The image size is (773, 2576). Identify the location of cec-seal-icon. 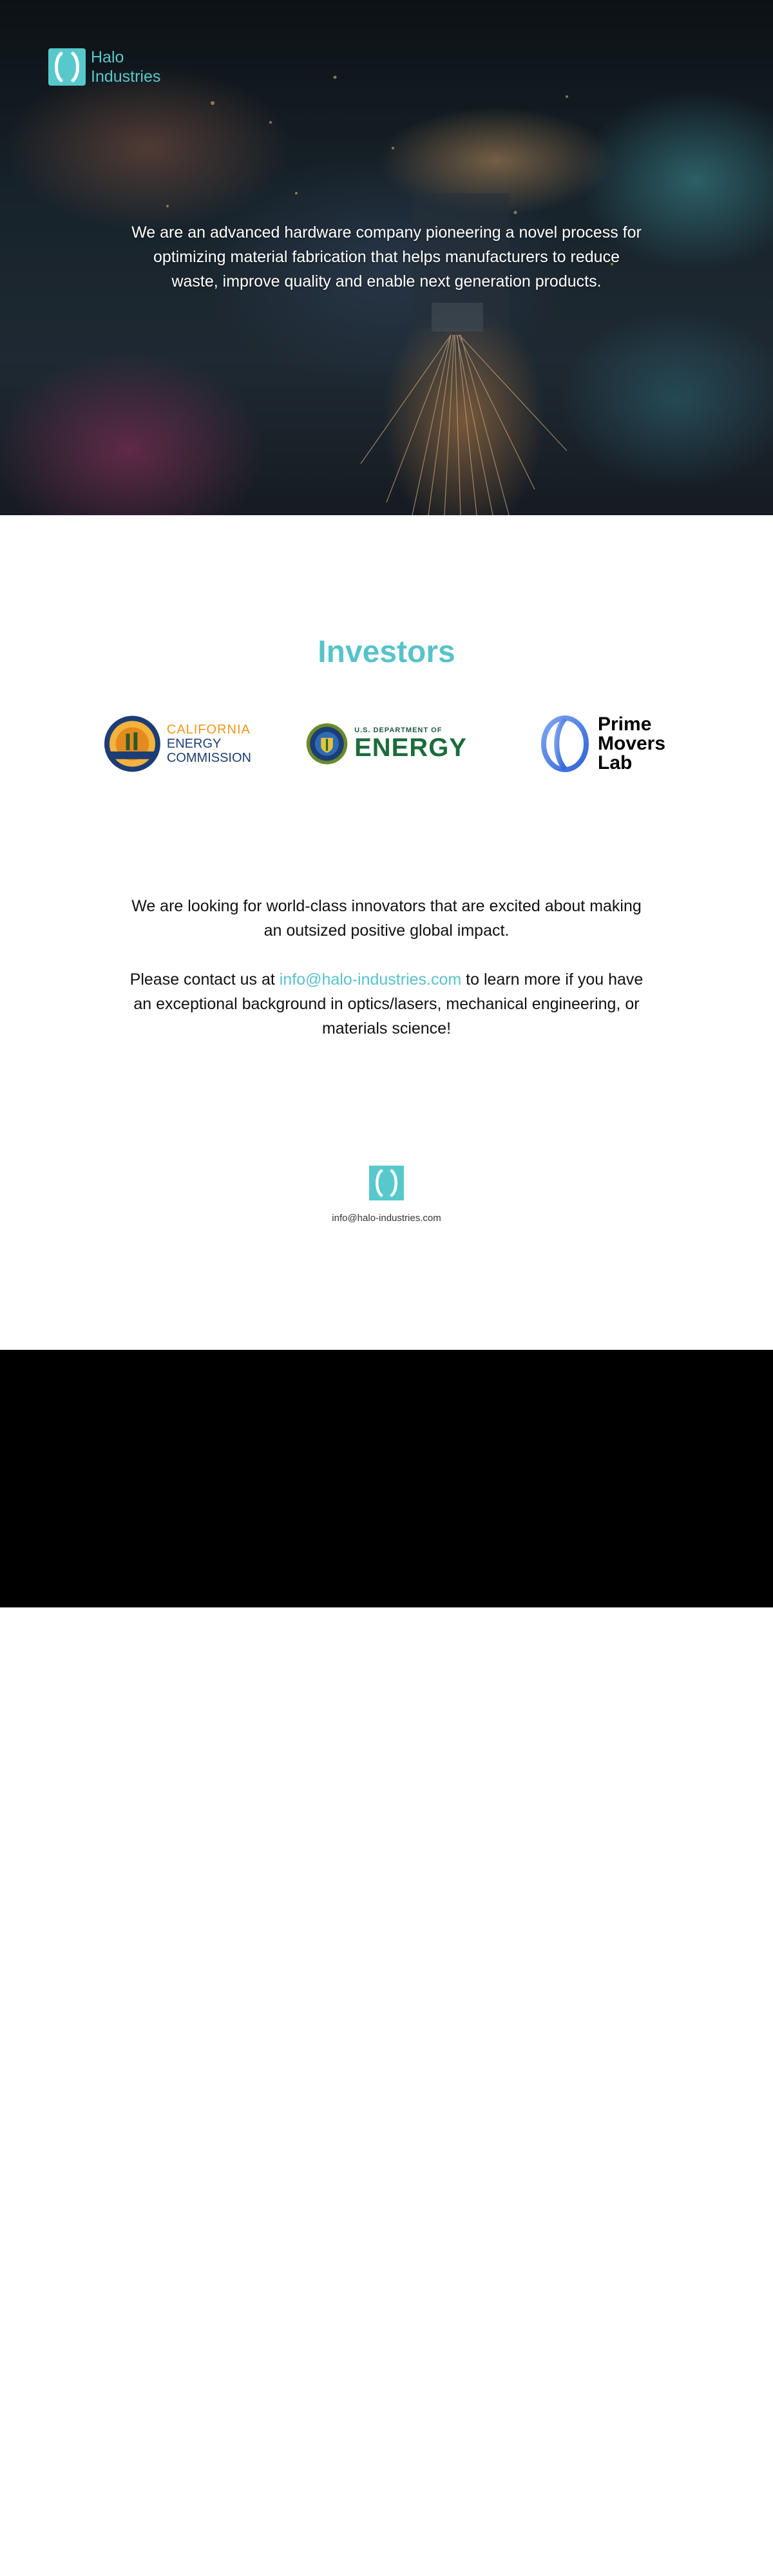
(132, 744).